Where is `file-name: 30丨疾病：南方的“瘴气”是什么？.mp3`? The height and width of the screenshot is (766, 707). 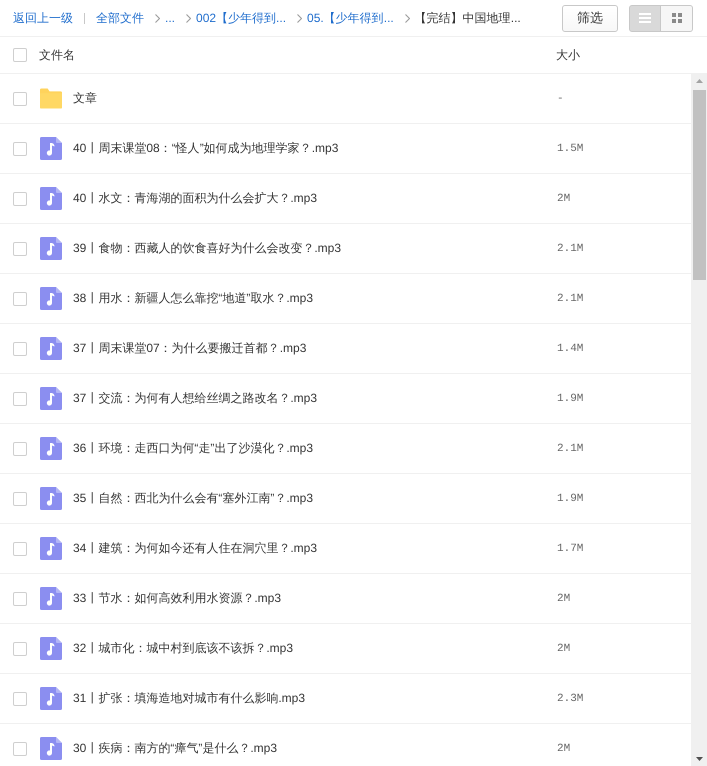 file-name: 30丨疾病：南方的“瘴气”是什么？.mp3 is located at coordinates (315, 748).